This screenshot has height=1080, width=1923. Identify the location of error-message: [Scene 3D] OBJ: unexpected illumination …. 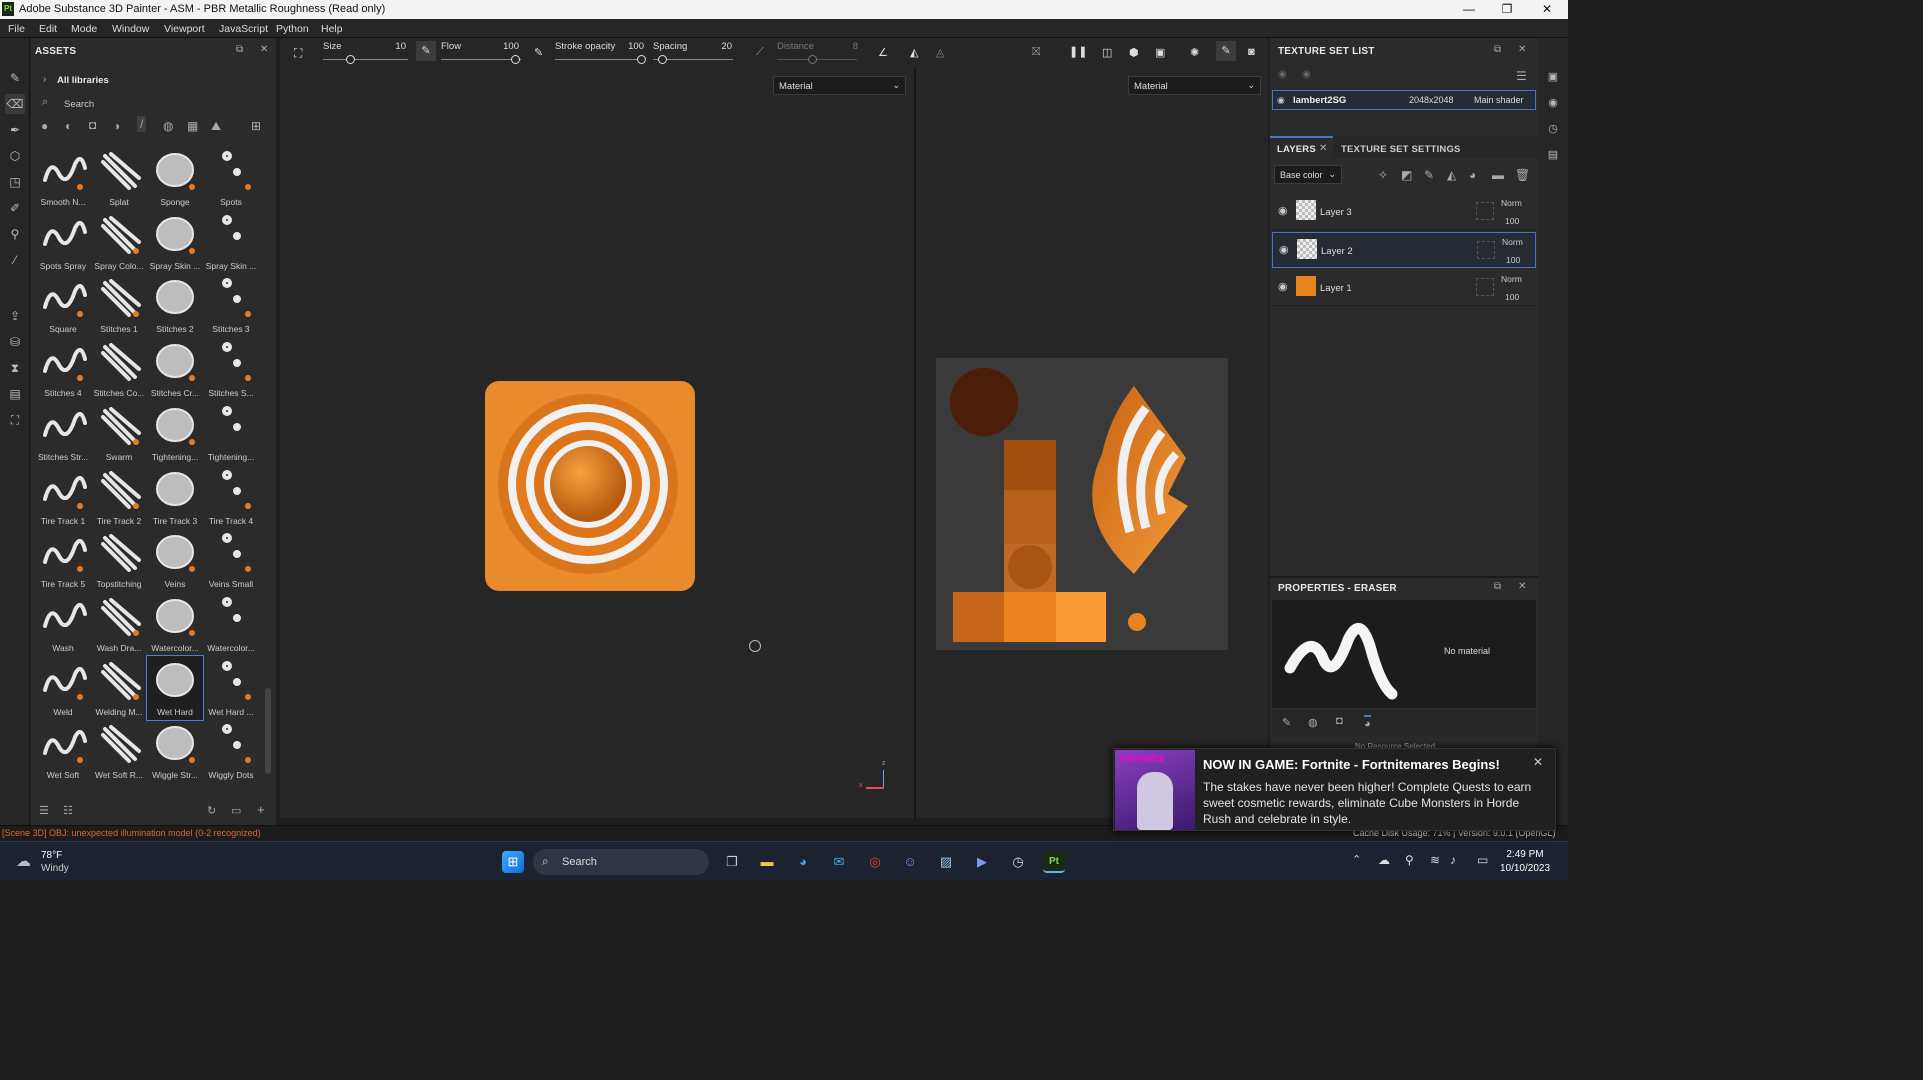
(131, 833).